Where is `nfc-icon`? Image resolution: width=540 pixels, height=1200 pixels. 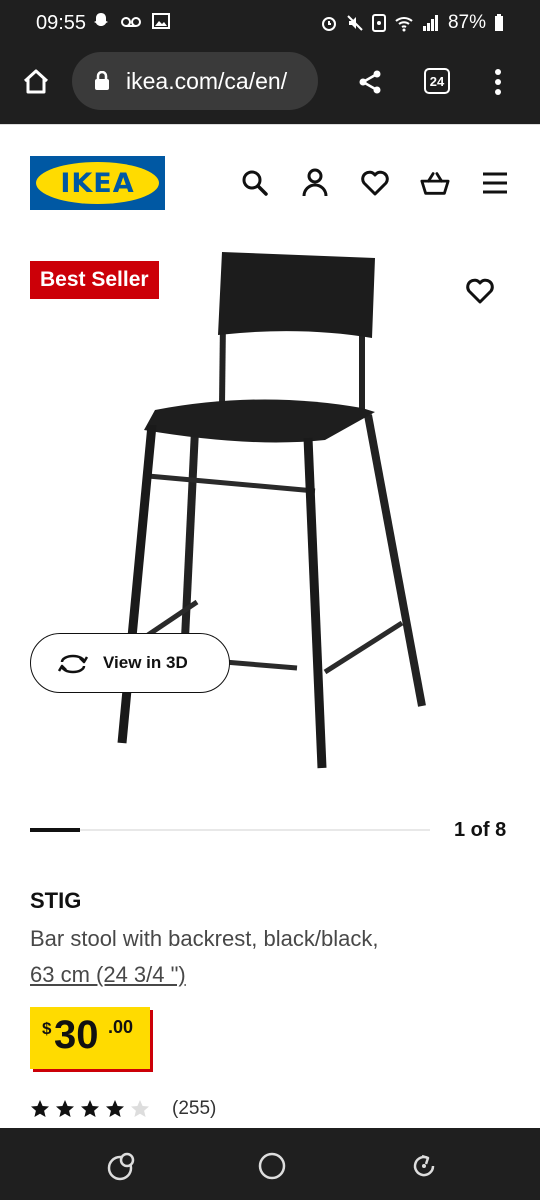 nfc-icon is located at coordinates (378, 23).